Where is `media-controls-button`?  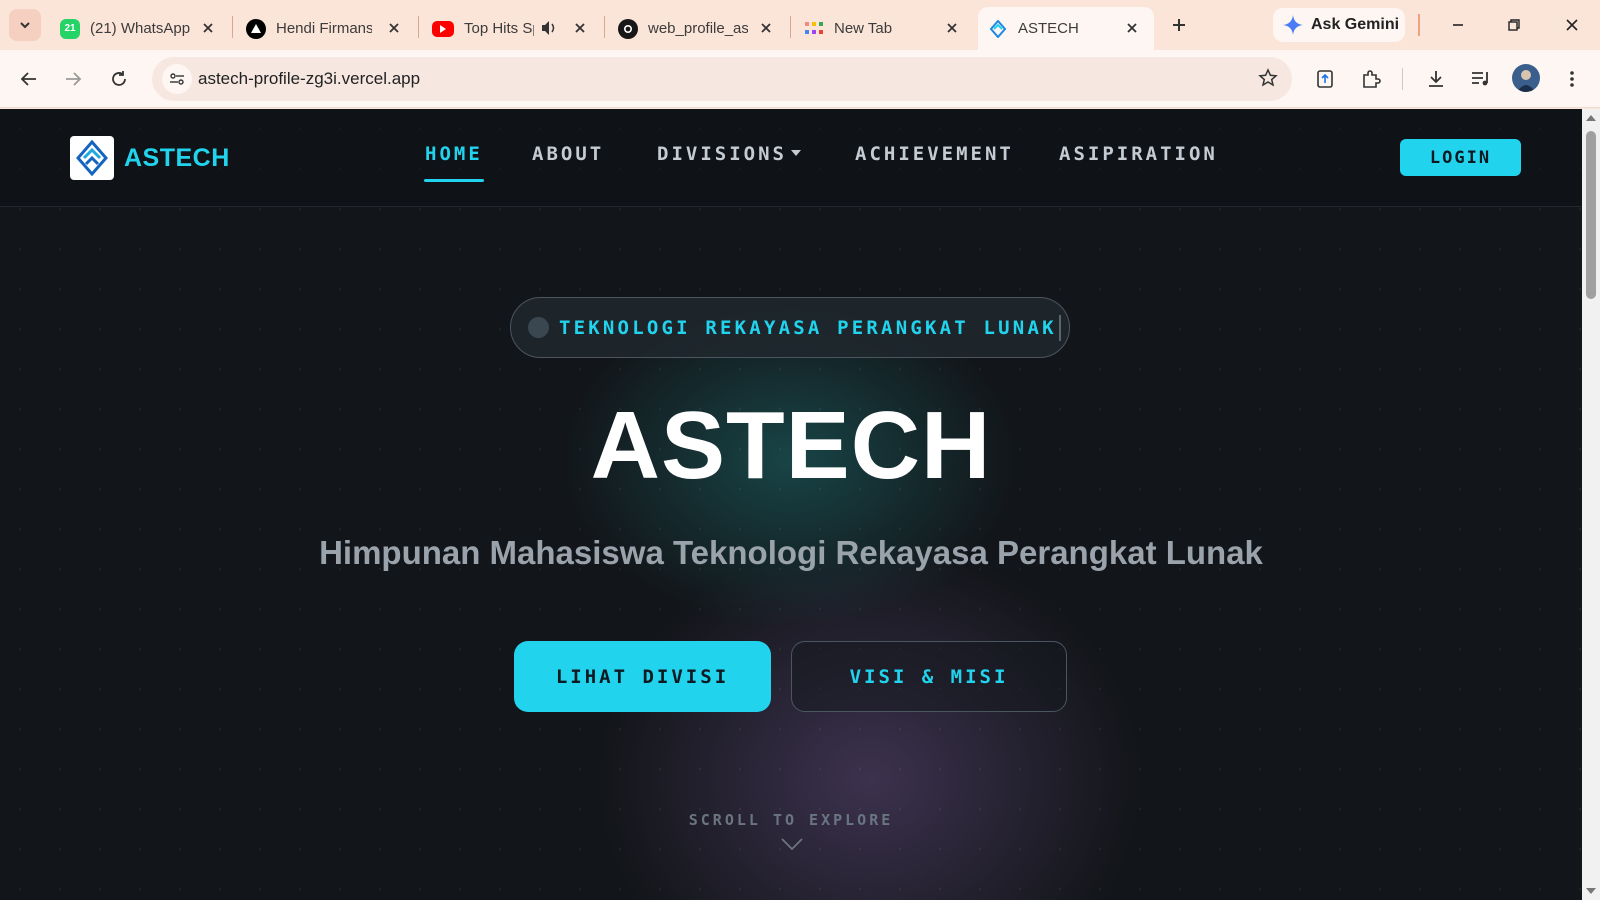 media-controls-button is located at coordinates (1481, 79).